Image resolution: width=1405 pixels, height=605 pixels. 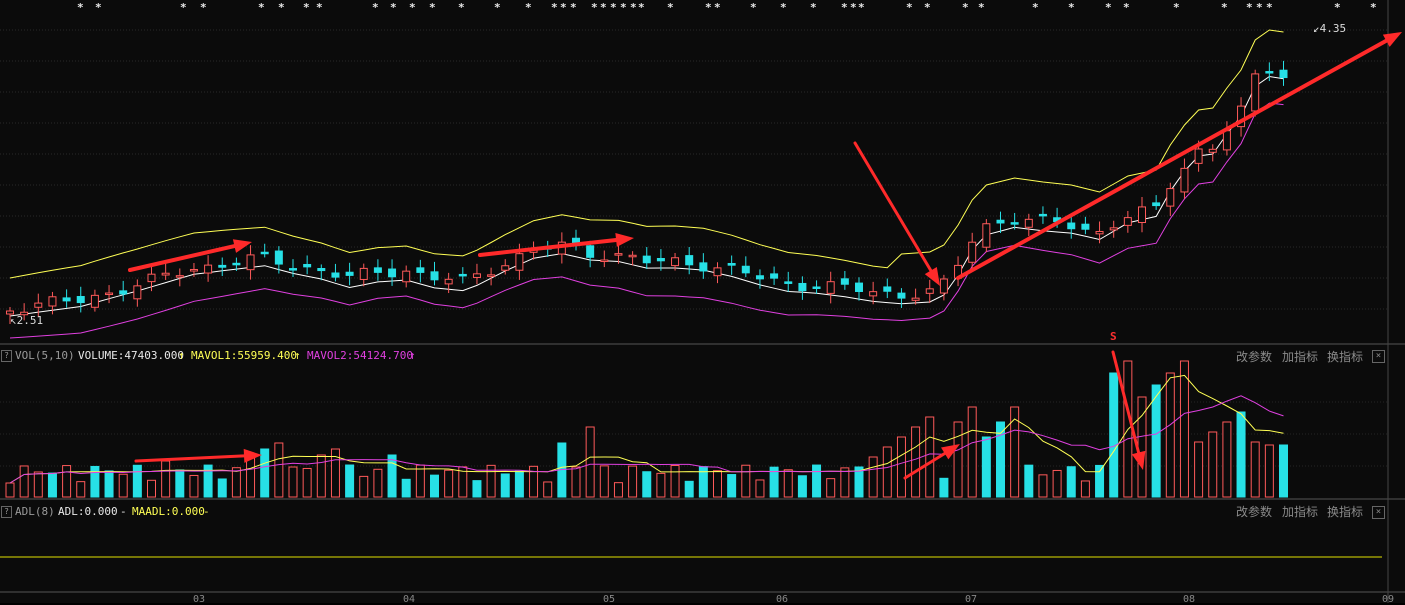 What do you see at coordinates (244, 355) in the screenshot?
I see `mavol1-value: MAVOL1:55959.400` at bounding box center [244, 355].